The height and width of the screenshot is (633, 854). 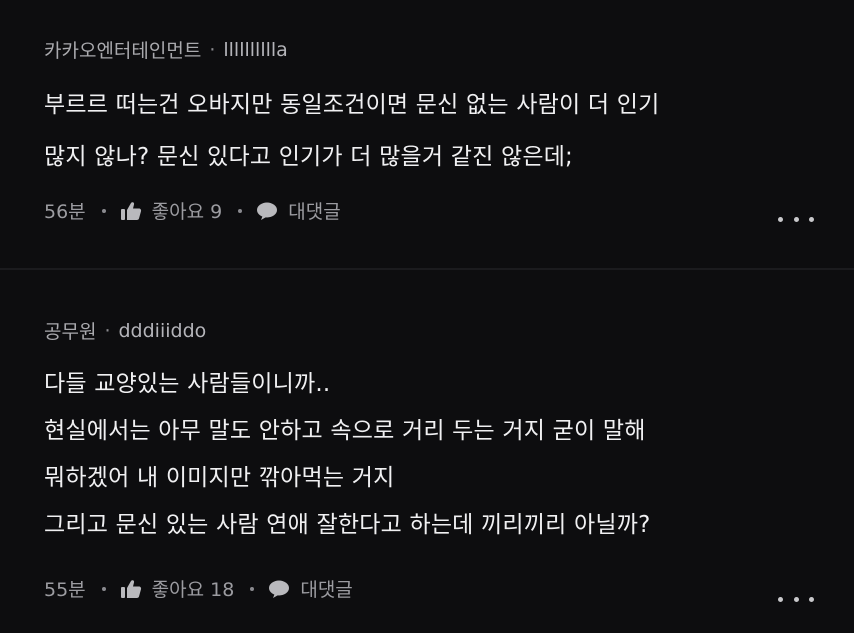 I want to click on comment-source: 카카오엔터테인먼트, so click(x=123, y=51).